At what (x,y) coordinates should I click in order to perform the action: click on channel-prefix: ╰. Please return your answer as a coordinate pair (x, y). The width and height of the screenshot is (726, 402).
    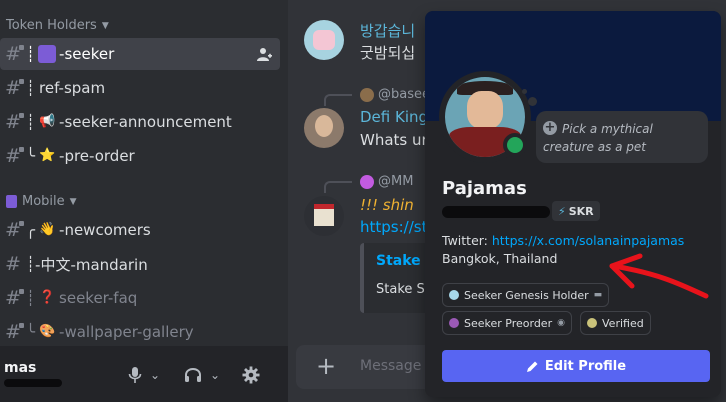
    Looking at the image, I should click on (31, 156).